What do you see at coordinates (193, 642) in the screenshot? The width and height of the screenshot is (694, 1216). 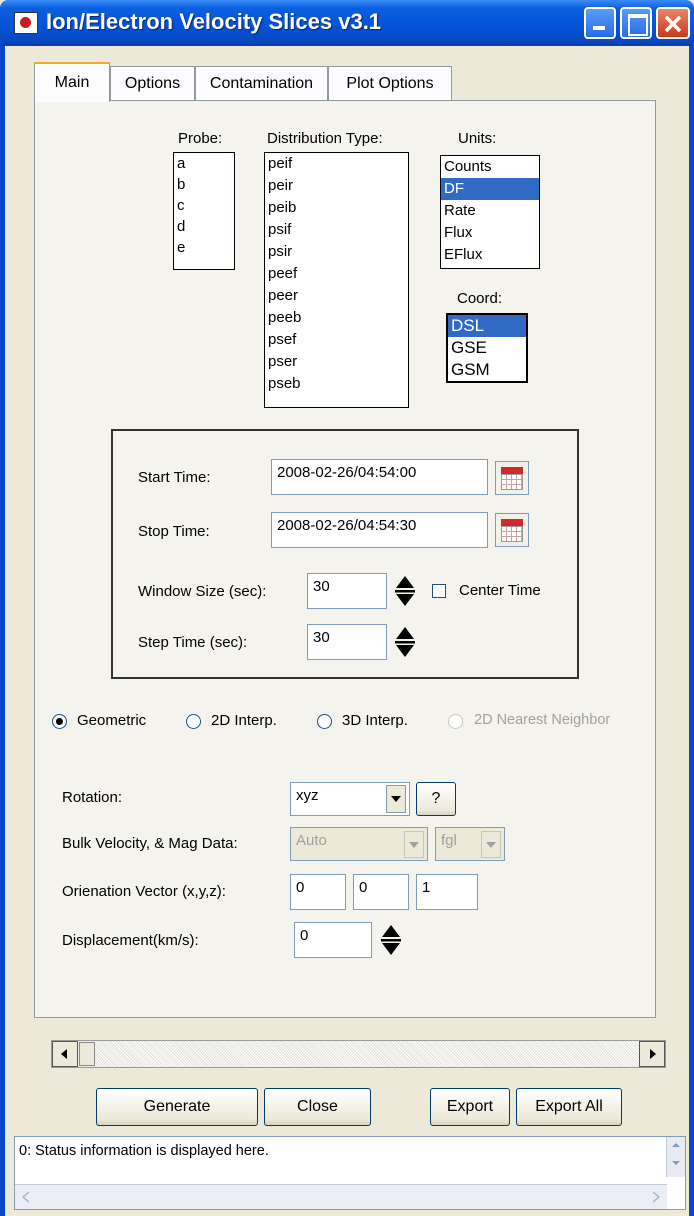 I see `step-time-label: Step Time (sec):` at bounding box center [193, 642].